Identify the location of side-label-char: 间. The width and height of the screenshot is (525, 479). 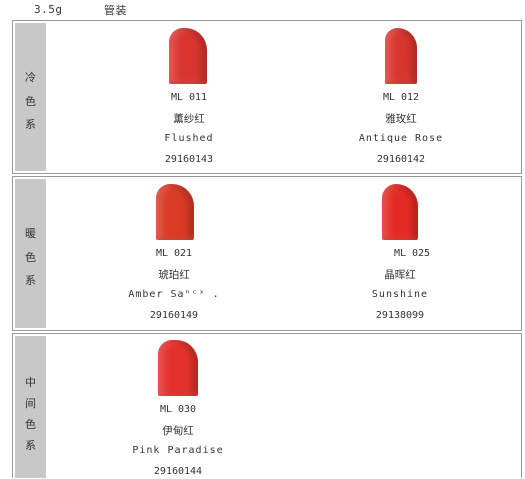
(30, 403).